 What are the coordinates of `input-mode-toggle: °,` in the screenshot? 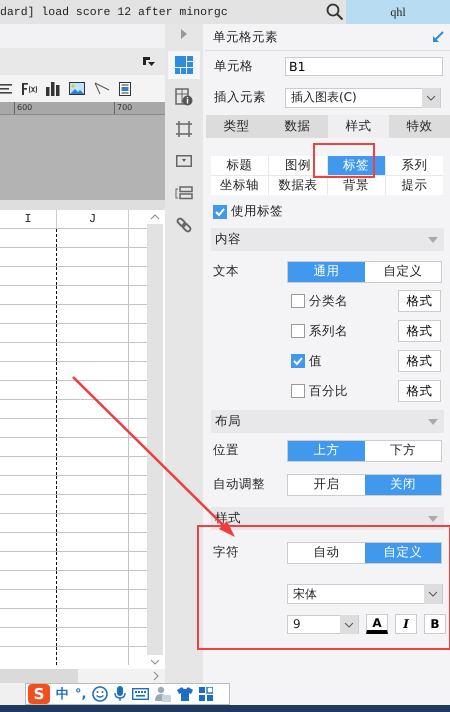 It's located at (80, 694).